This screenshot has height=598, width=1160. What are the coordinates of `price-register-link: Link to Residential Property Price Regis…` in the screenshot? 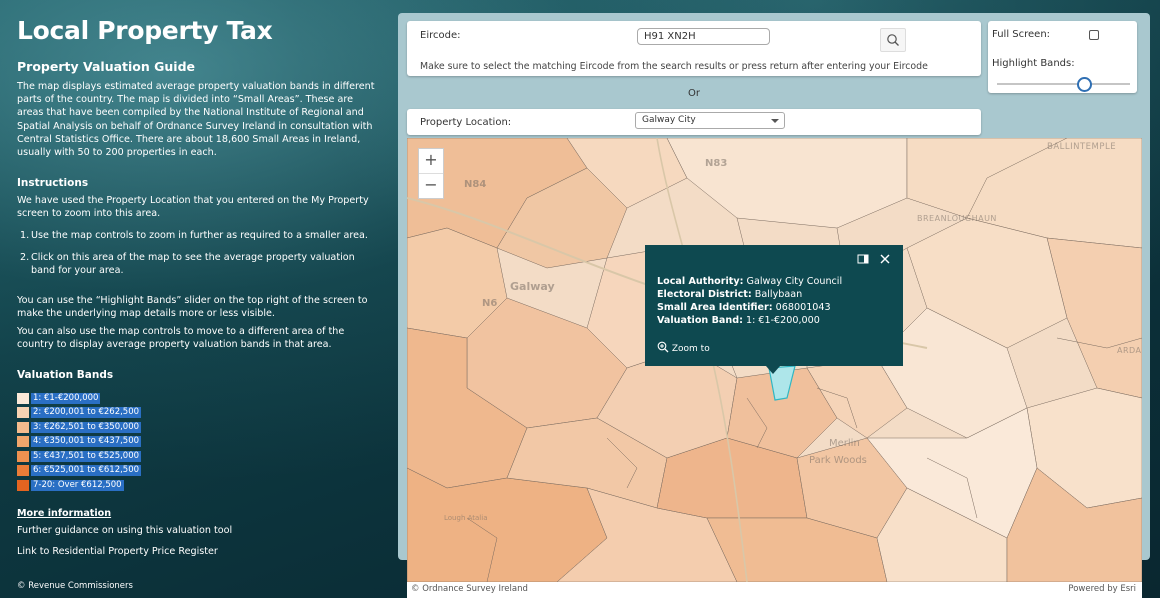 It's located at (197, 551).